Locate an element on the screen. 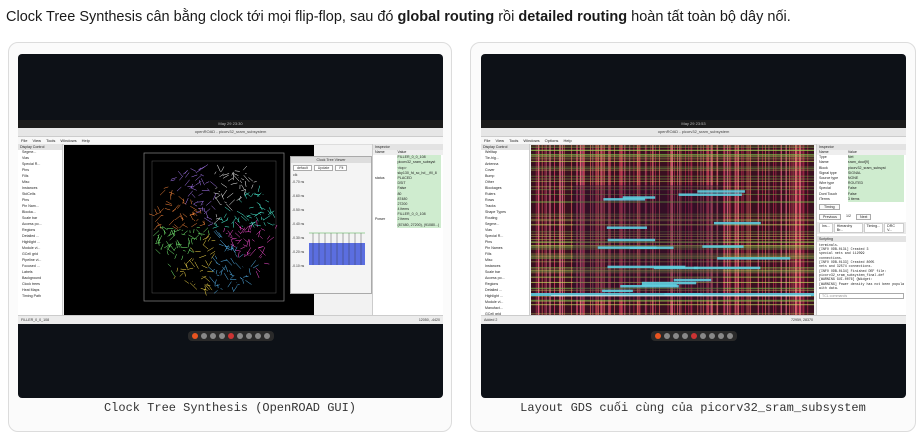 The image size is (922, 439). menu-item: Options is located at coordinates (552, 140).